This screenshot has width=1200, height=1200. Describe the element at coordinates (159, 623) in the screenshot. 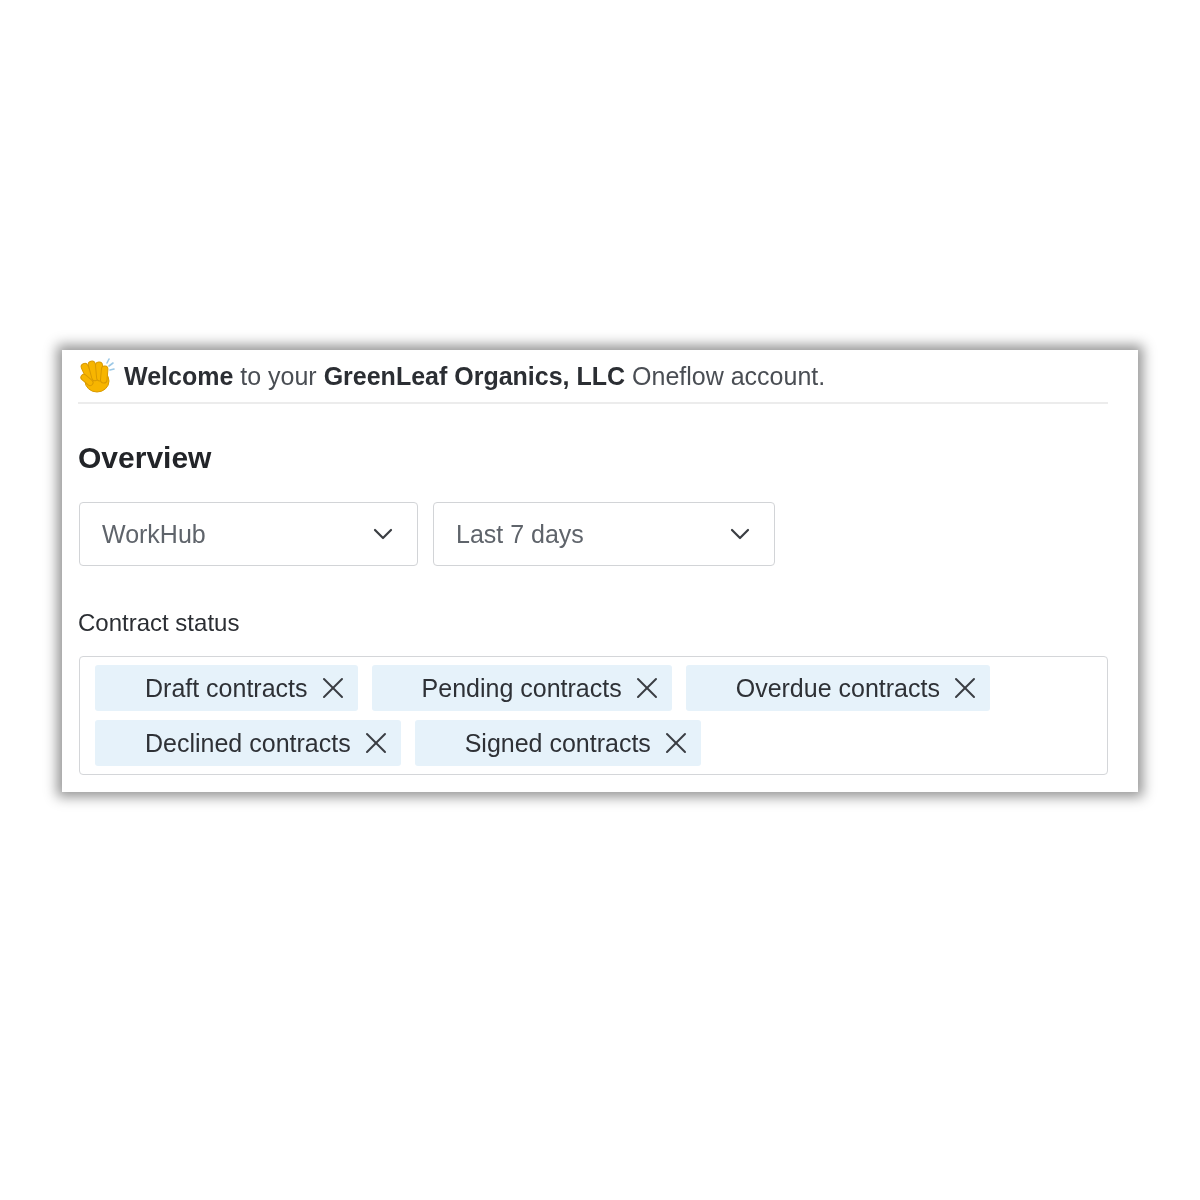

I see `contract-status-label: Contract status` at that location.